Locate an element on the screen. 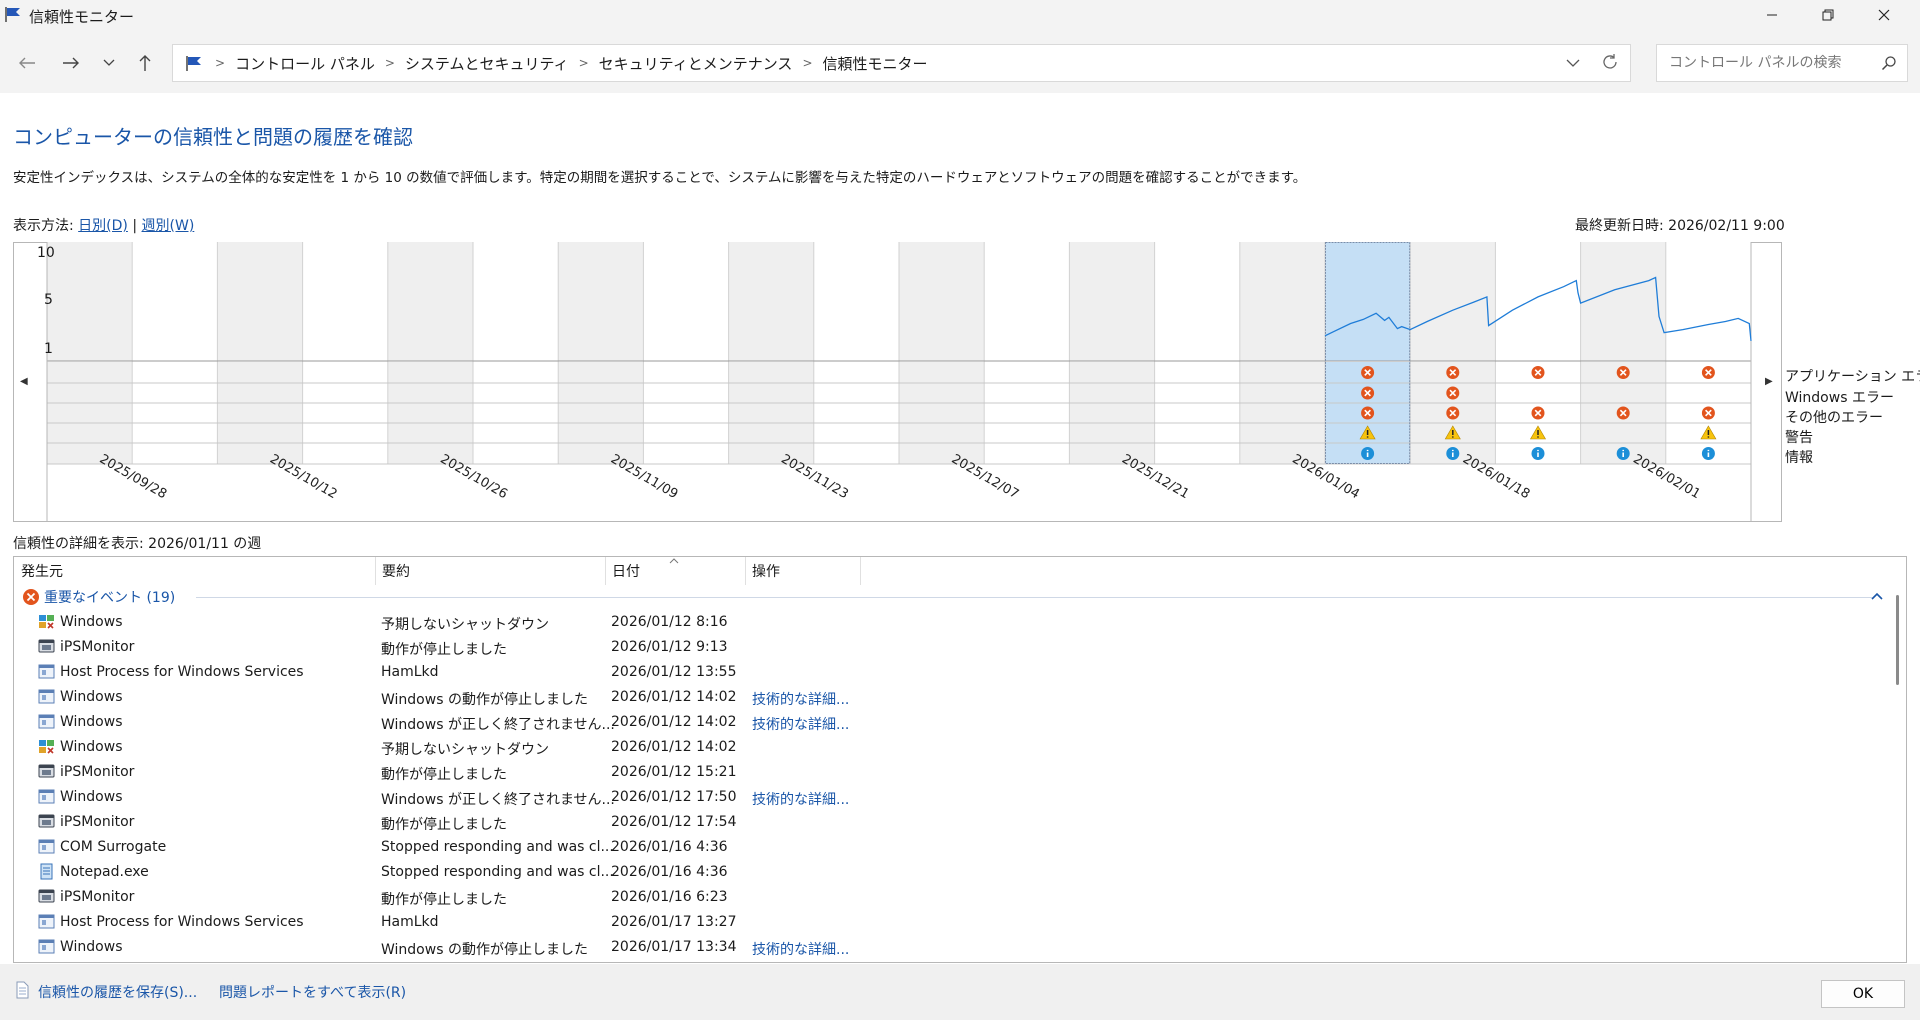 The image size is (1920, 1020). table-row: Windows 予期しないシャットダウン 2026/01/12 8:16 is located at coordinates (949, 622).